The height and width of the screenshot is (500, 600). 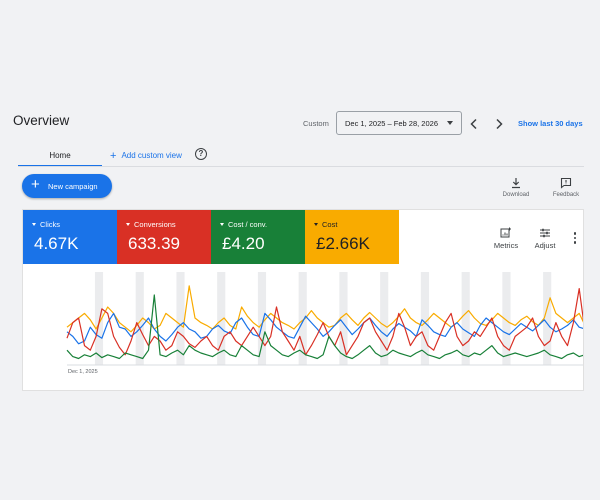 I want to click on metric-clicks: Clicks 4.67K, so click(x=70, y=237).